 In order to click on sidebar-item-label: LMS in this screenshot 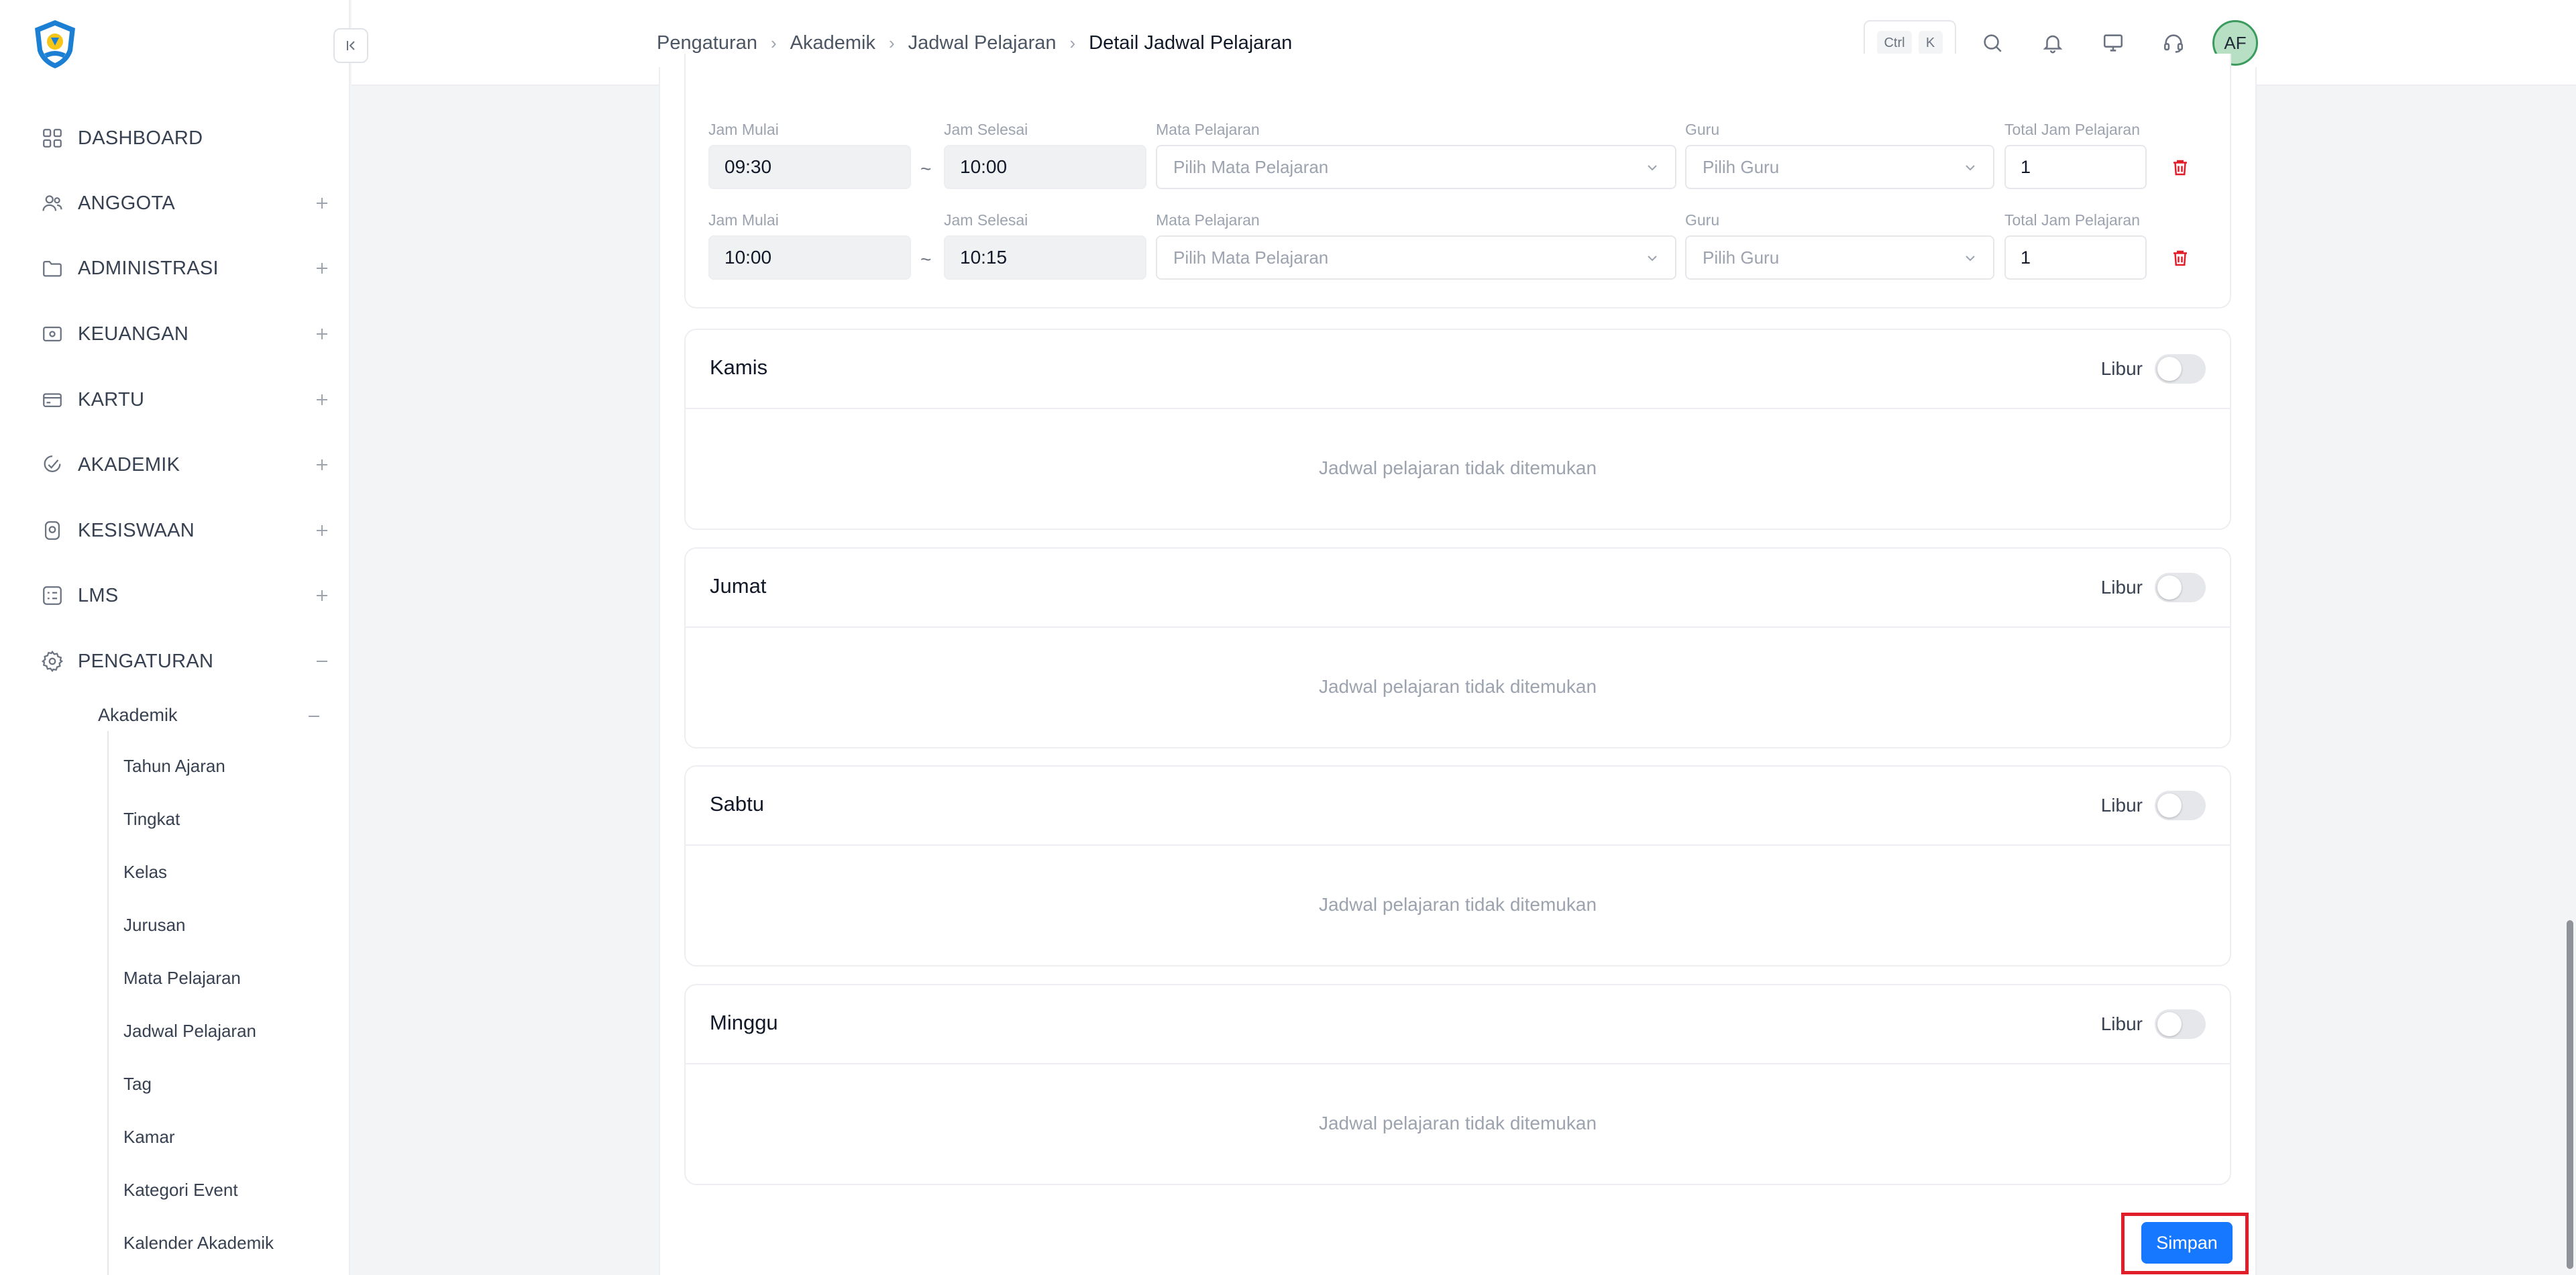, I will do `click(98, 595)`.